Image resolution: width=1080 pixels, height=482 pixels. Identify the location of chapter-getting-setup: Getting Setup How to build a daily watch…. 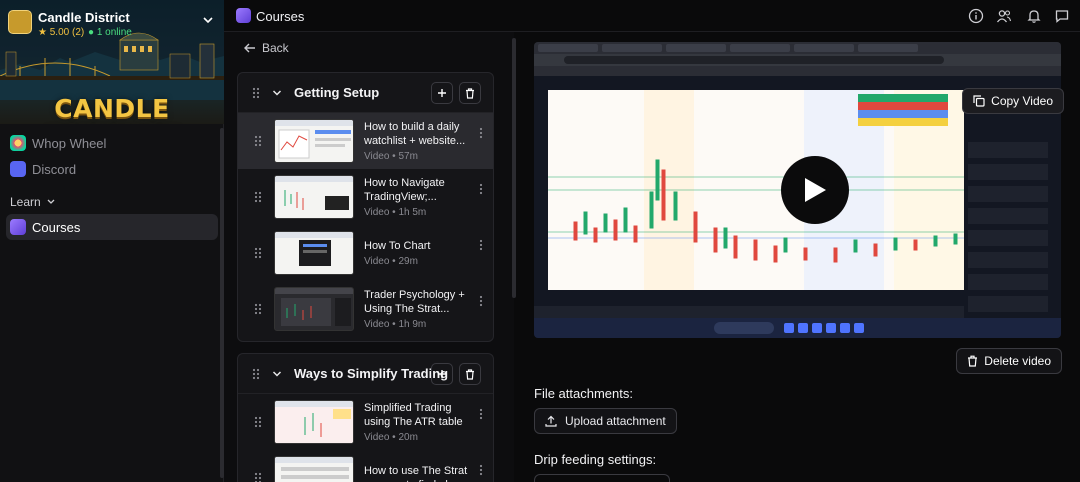
(365, 207).